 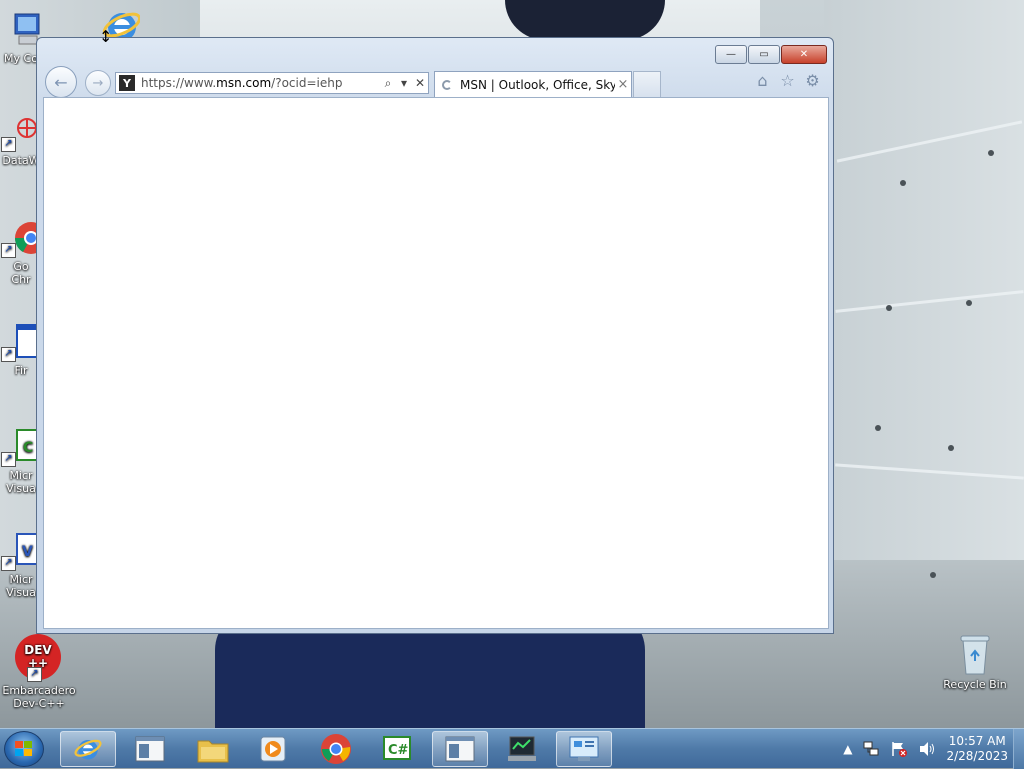 What do you see at coordinates (388, 83) in the screenshot?
I see `search-icon: ⌕` at bounding box center [388, 83].